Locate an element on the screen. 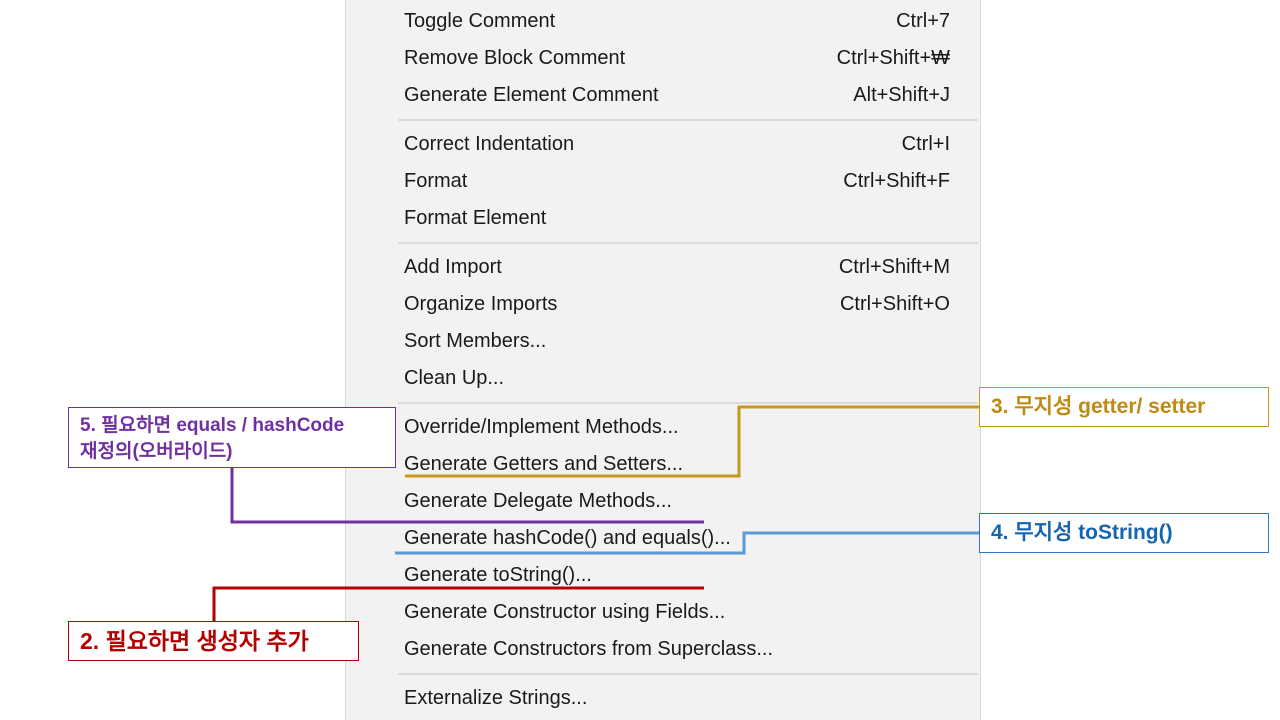 The image size is (1280, 720). constructor-annotation: 2. 필요하면 생성자 추가 is located at coordinates (213, 641).